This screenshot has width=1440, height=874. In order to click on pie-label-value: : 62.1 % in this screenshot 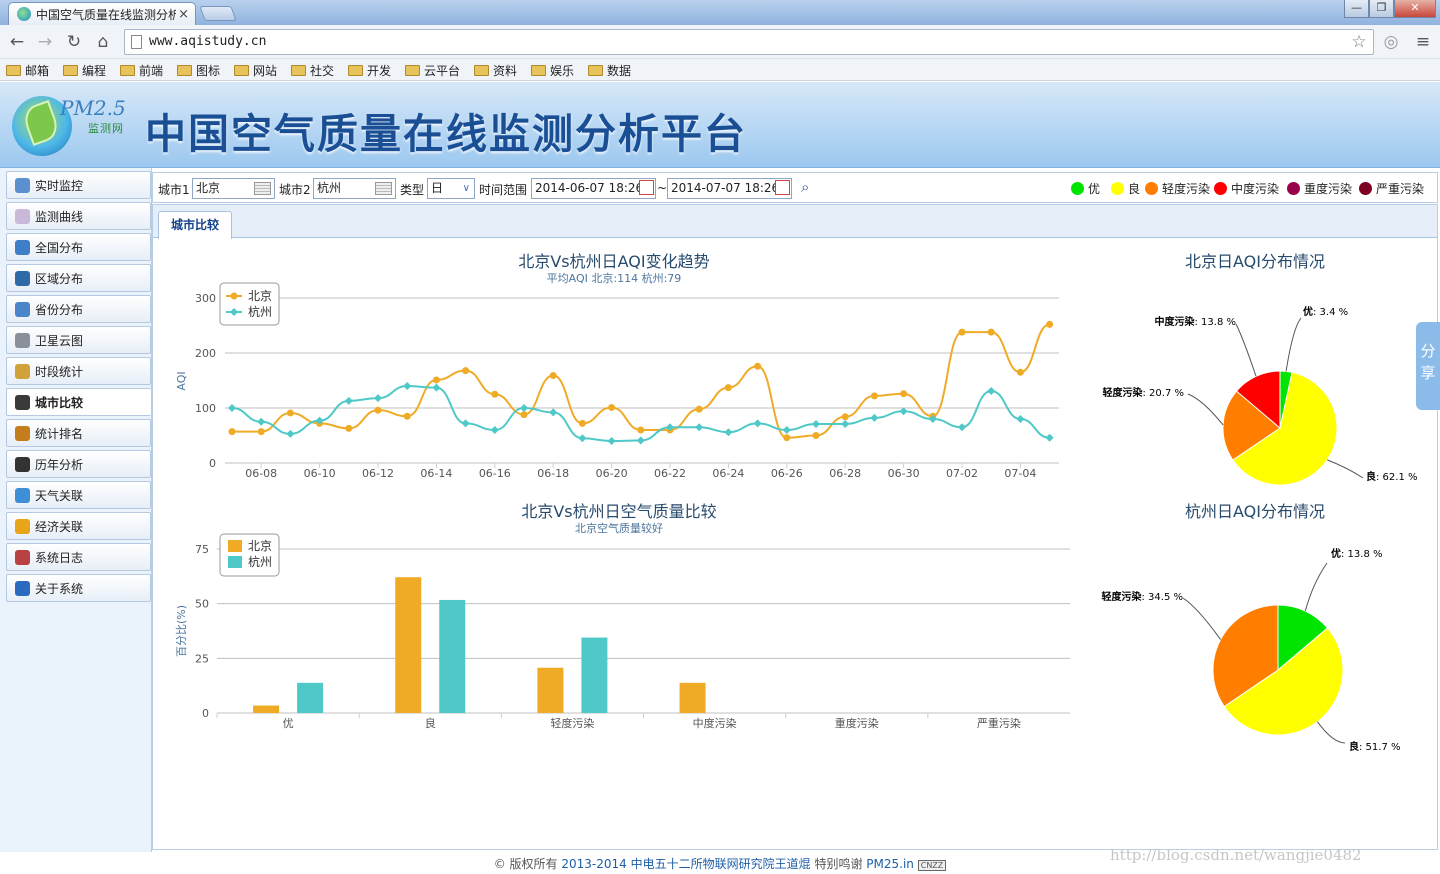, I will do `click(1397, 477)`.